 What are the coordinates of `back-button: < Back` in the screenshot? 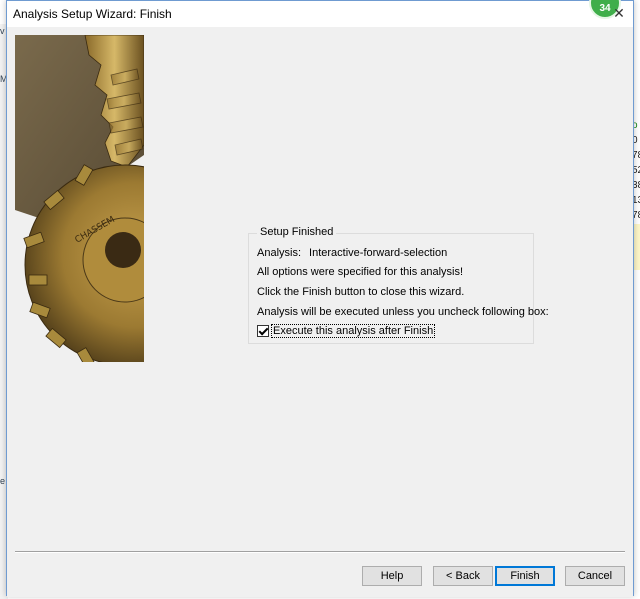 It's located at (463, 576).